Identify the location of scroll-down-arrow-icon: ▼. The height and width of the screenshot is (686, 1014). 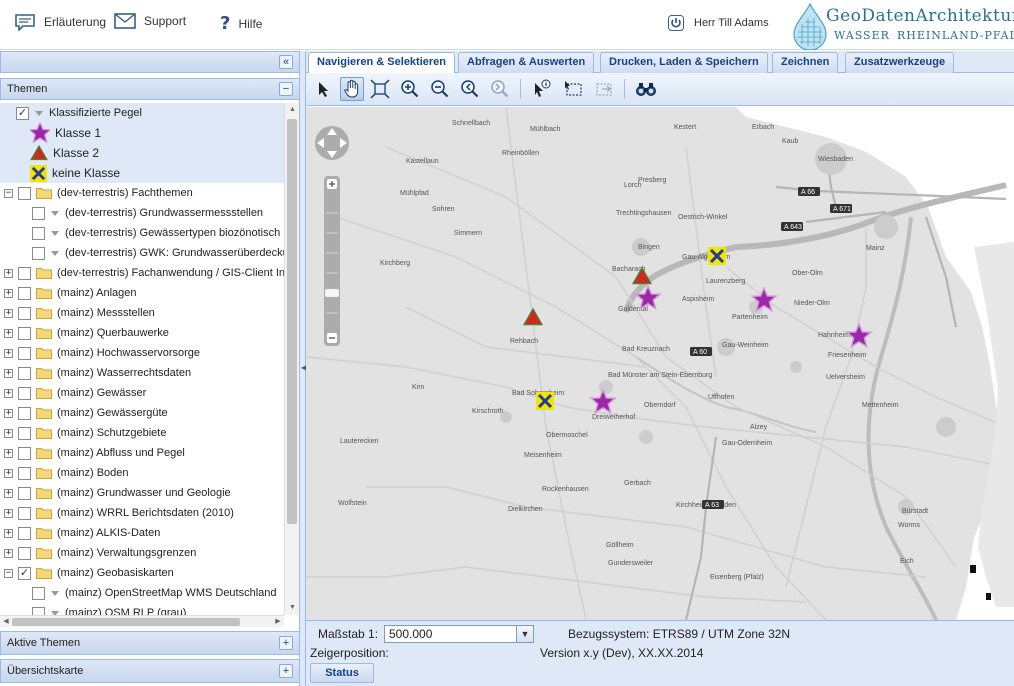
(292, 608).